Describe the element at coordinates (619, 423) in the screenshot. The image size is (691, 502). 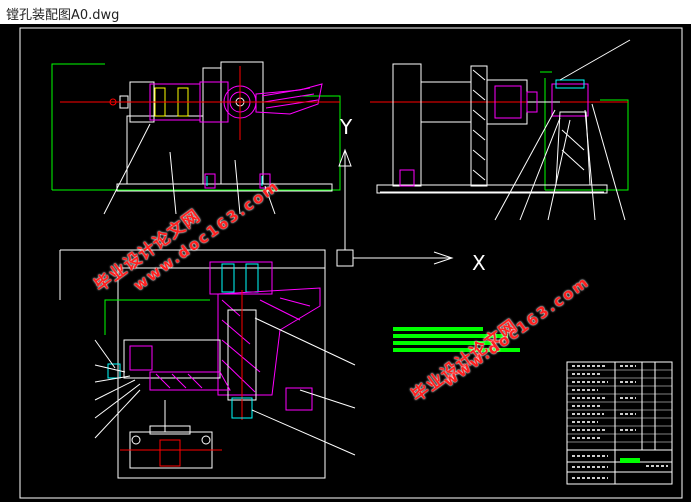
I see `title-block` at that location.